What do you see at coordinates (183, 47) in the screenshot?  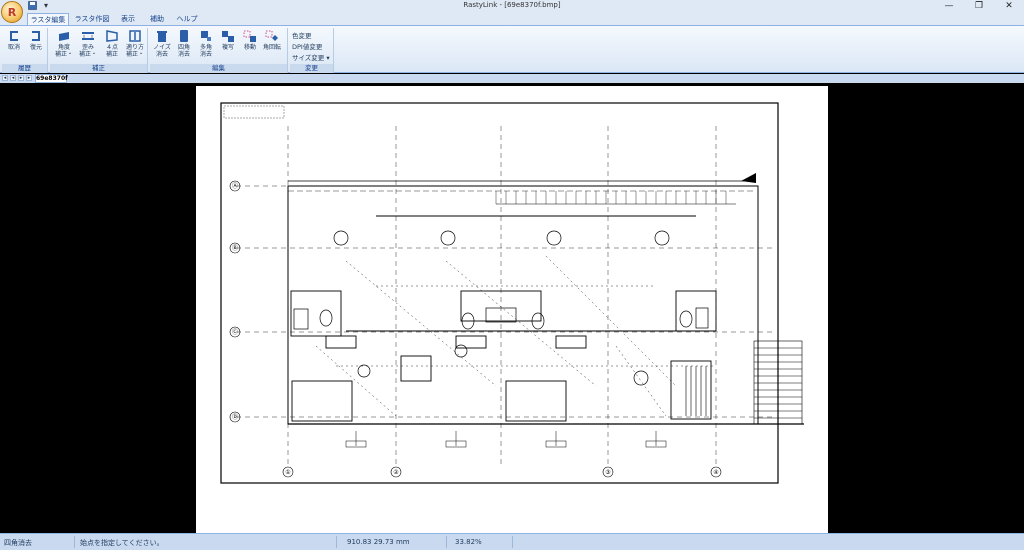 I see `rect-label-1: 四角` at bounding box center [183, 47].